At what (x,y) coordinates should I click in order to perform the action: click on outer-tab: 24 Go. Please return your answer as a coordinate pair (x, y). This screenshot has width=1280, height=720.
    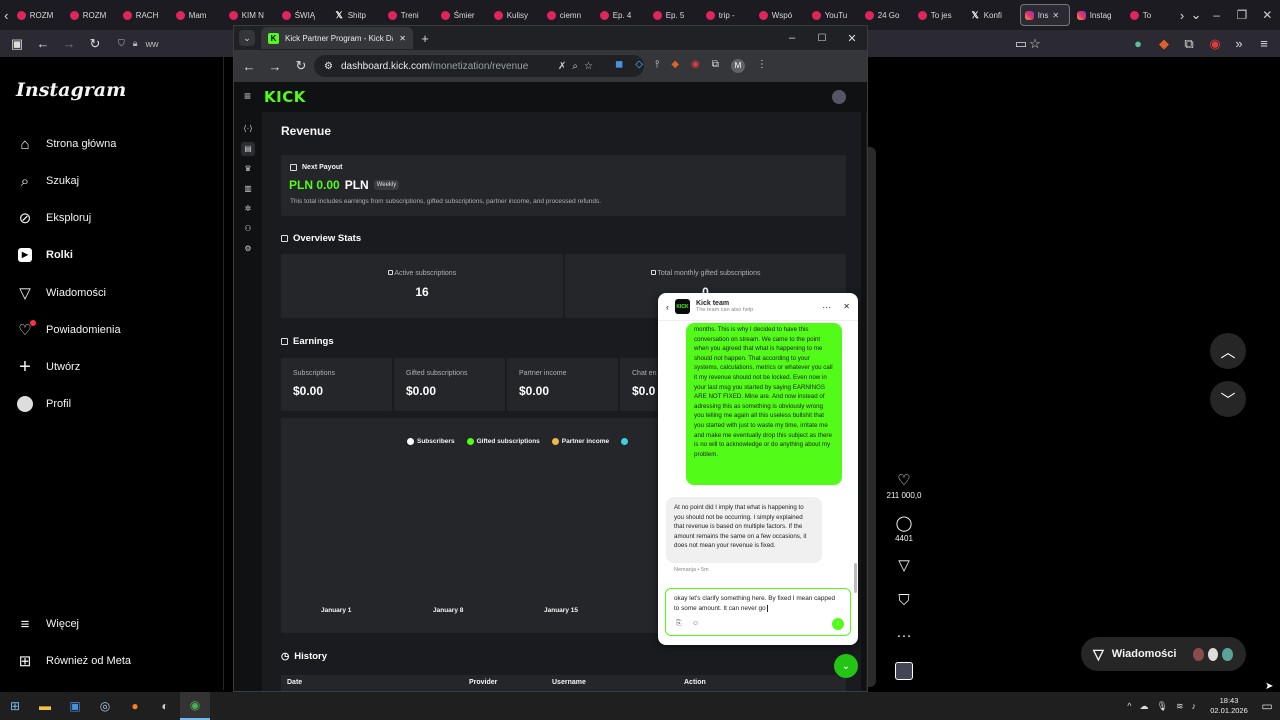
    Looking at the image, I should click on (886, 15).